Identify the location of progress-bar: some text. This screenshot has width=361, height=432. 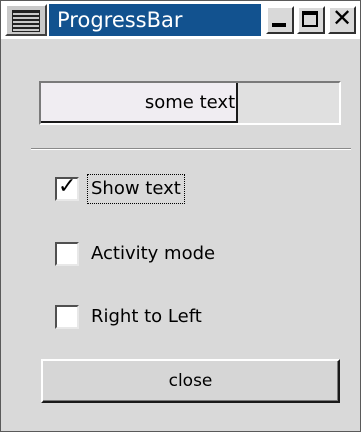
(190, 103).